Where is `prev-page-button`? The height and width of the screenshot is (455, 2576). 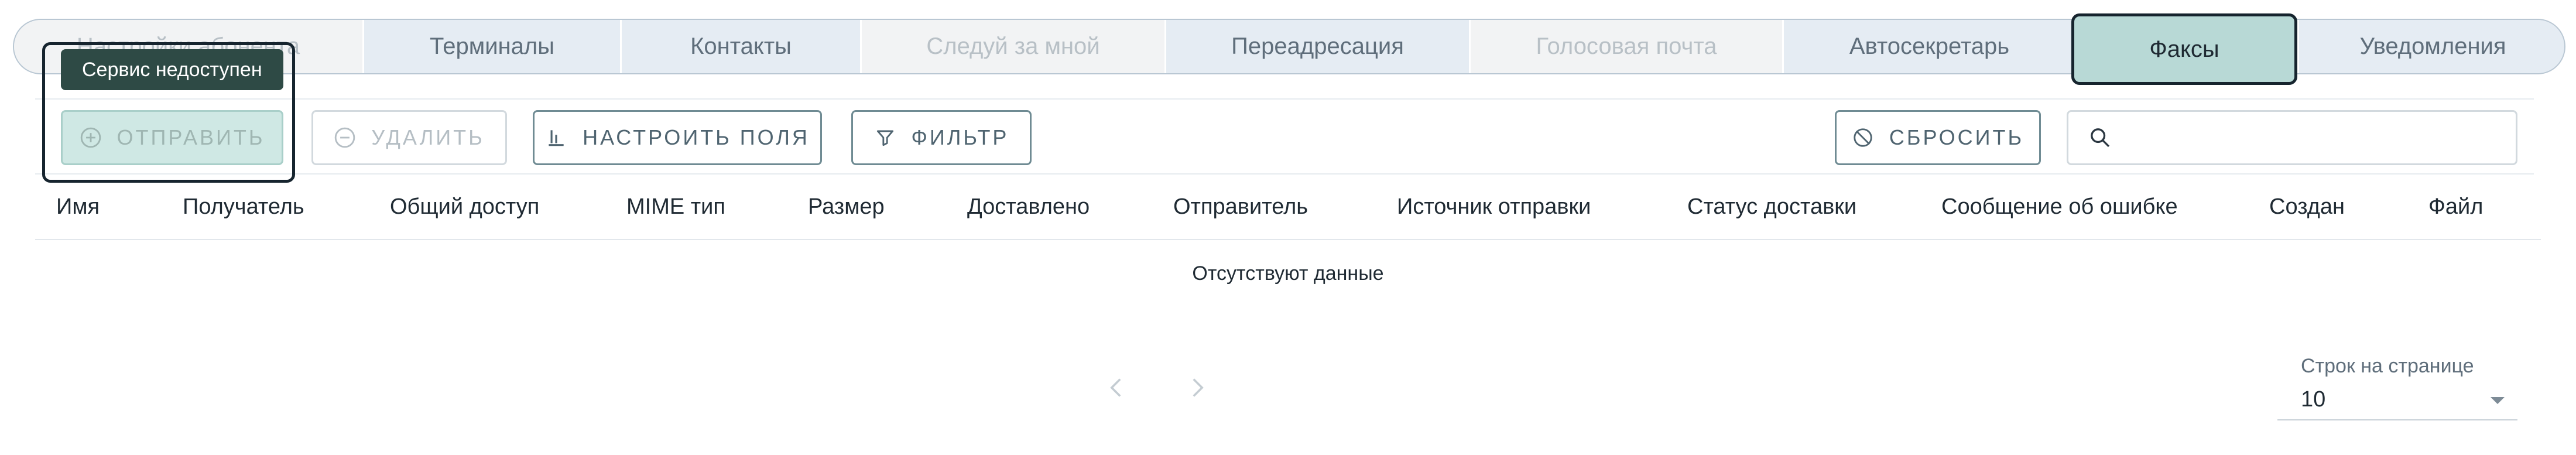
prev-page-button is located at coordinates (1116, 388).